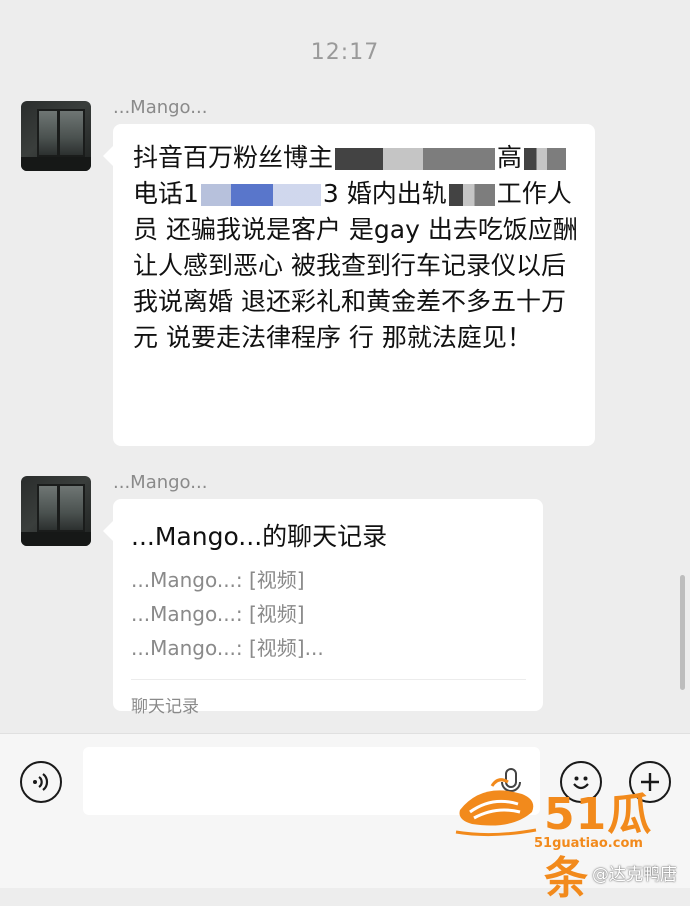 The height and width of the screenshot is (906, 690). What do you see at coordinates (384, 193) in the screenshot?
I see `message-text-part: 3 婚内出轨` at bounding box center [384, 193].